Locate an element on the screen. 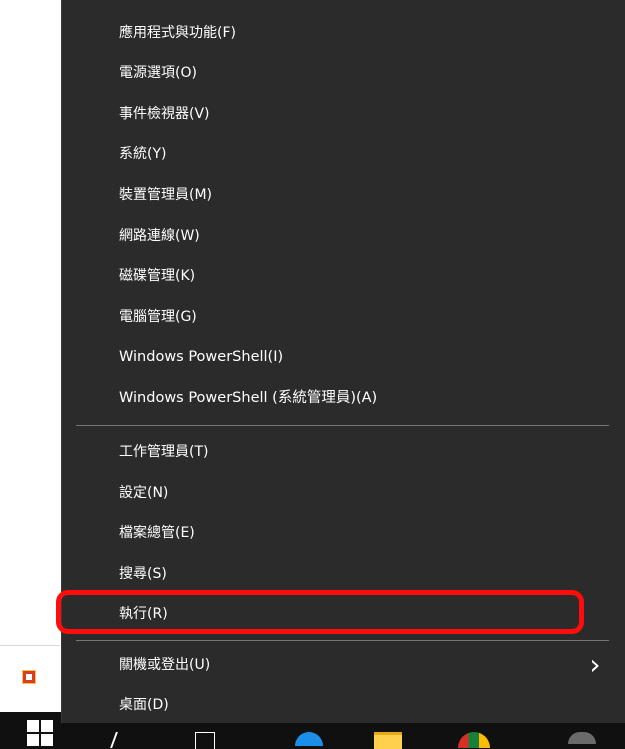  desktop-app-icon is located at coordinates (29, 677).